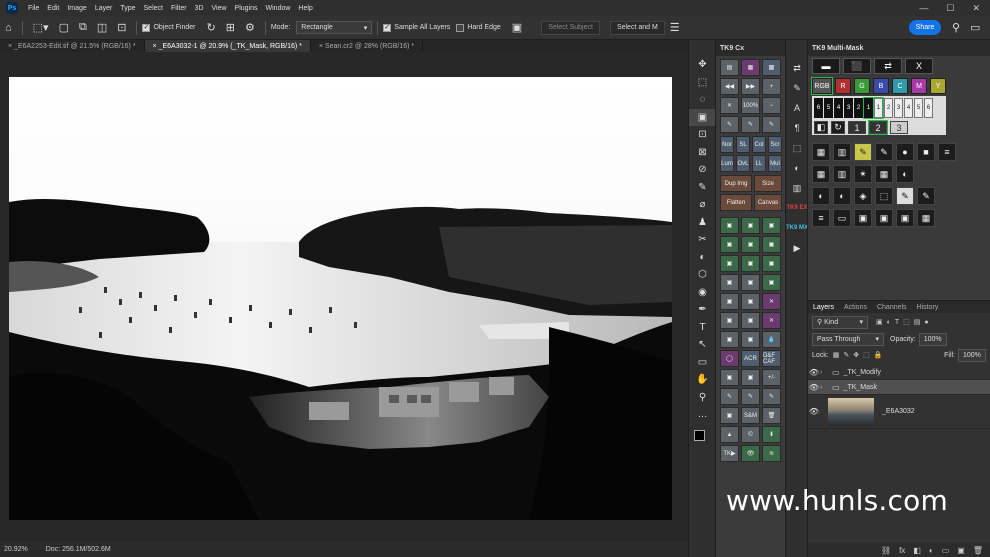 The image size is (990, 557). Describe the element at coordinates (771, 434) in the screenshot. I see `cx-btn: ⬇` at that location.